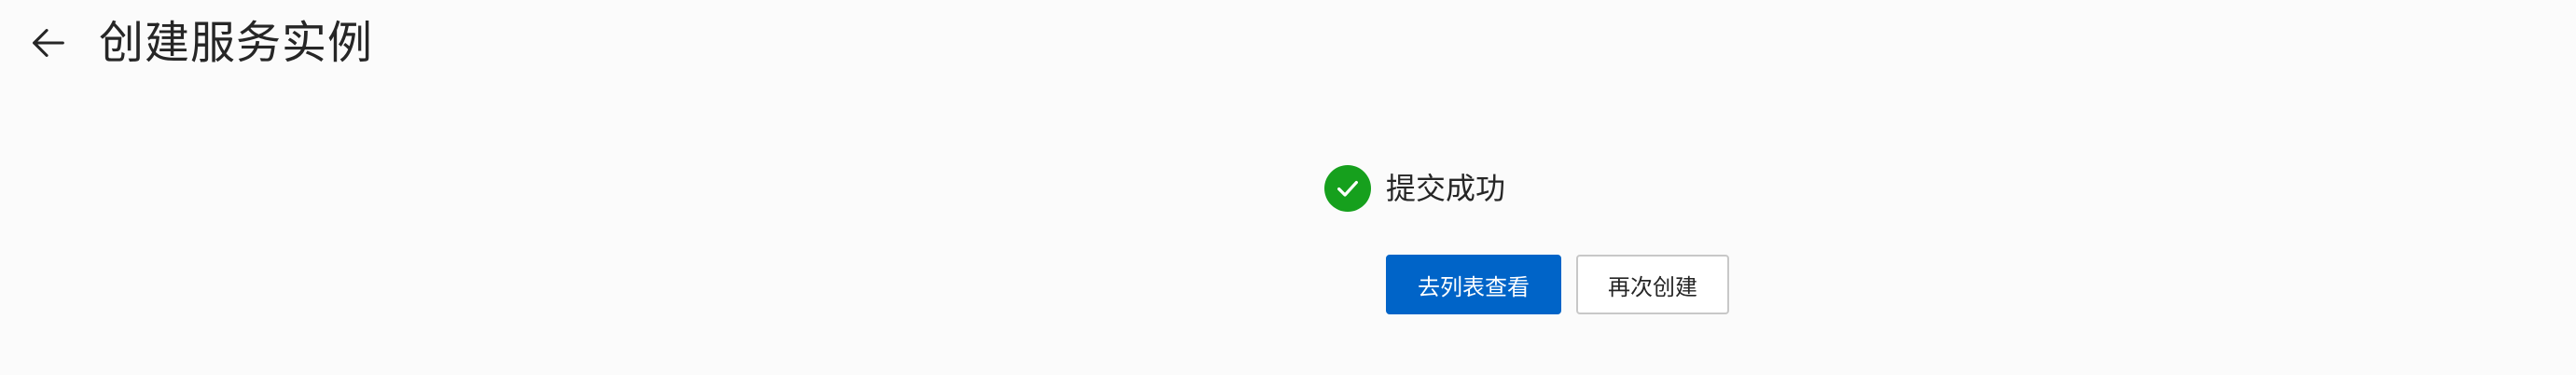 The height and width of the screenshot is (375, 2576). Describe the element at coordinates (1652, 285) in the screenshot. I see `create-again-button: 再次创建` at that location.